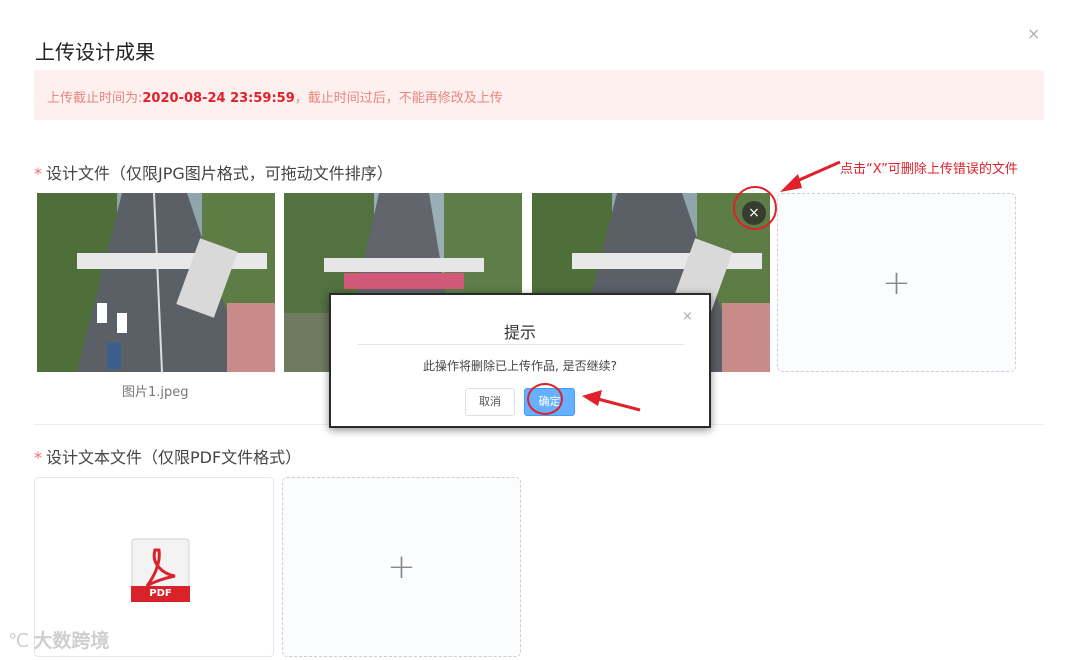  Describe the element at coordinates (521, 344) in the screenshot. I see `dialog-divider` at that location.